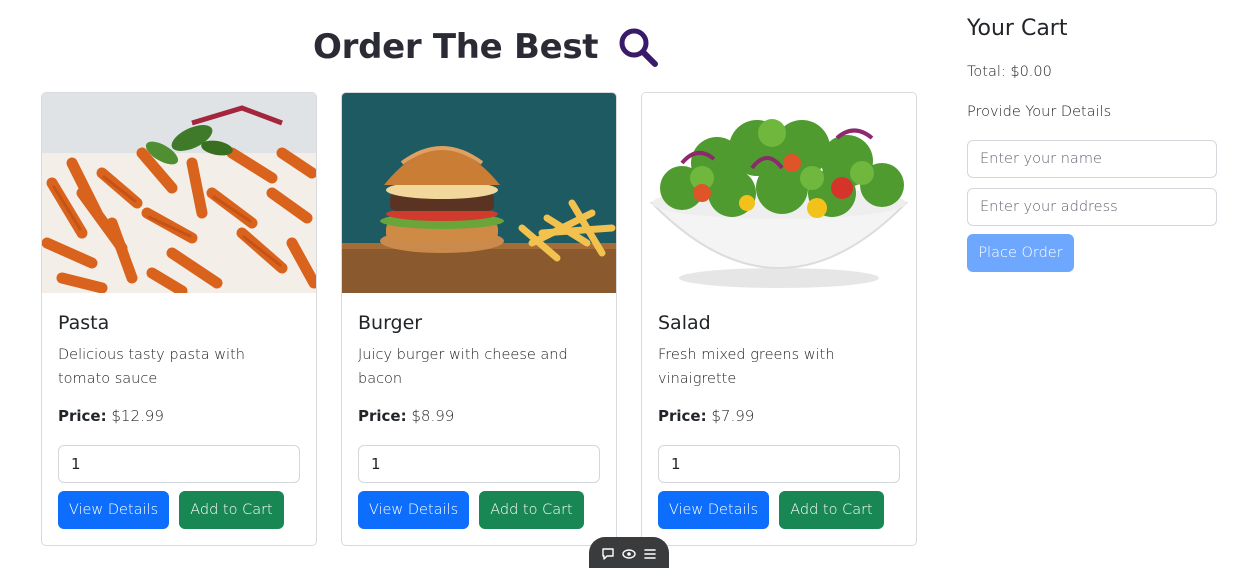 Image resolution: width=1256 pixels, height=568 pixels. Describe the element at coordinates (137, 416) in the screenshot. I see `price-value: $12.99` at that location.